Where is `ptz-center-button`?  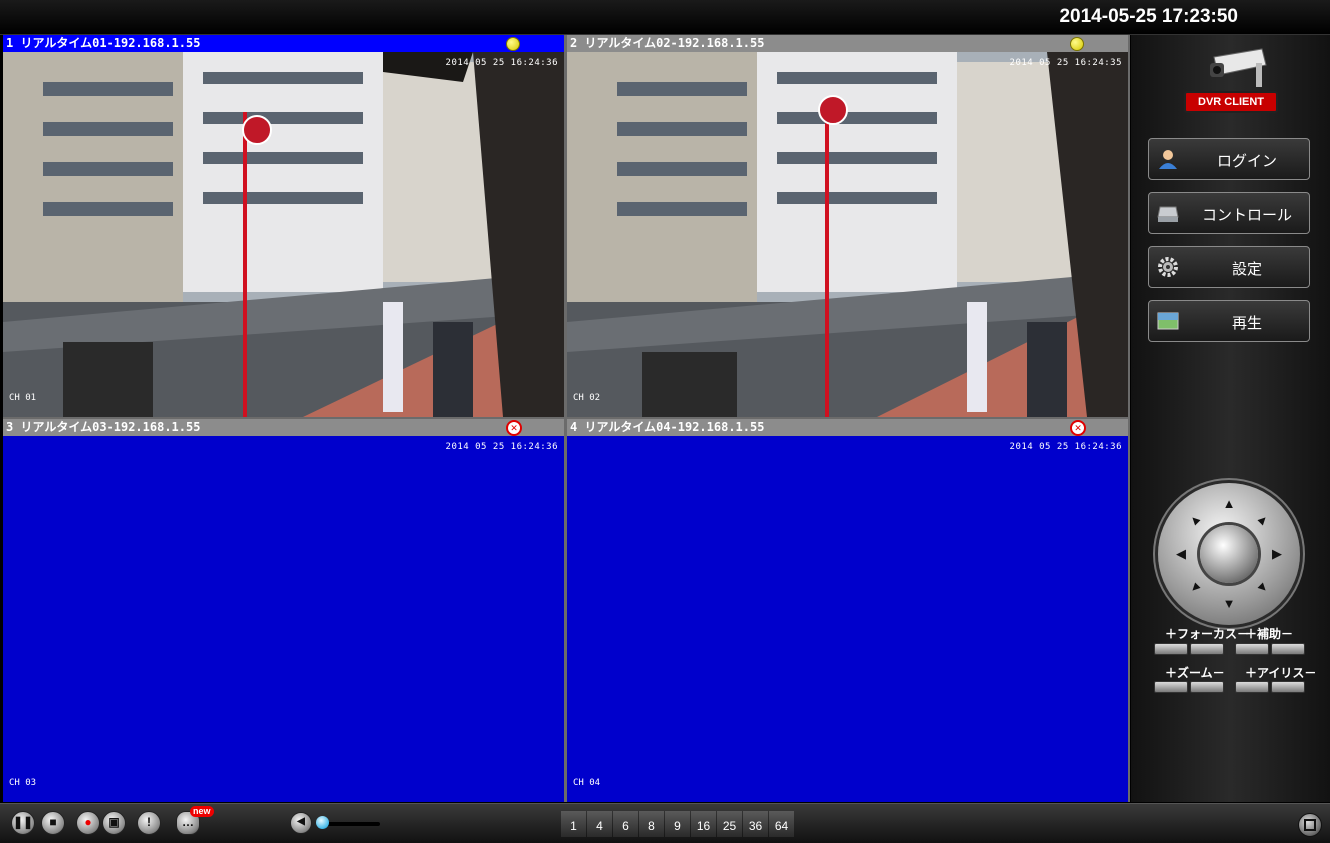
ptz-center-button is located at coordinates (1229, 554).